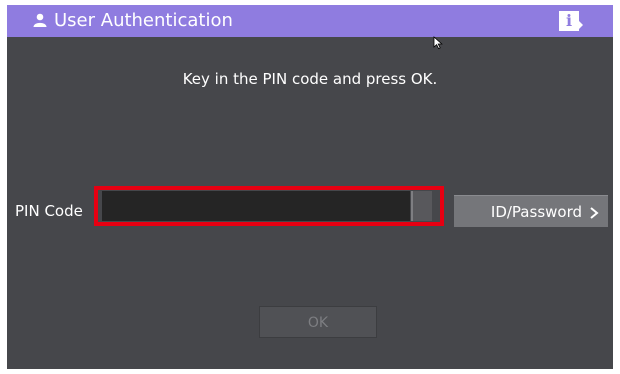  I want to click on info-icon: i, so click(571, 21).